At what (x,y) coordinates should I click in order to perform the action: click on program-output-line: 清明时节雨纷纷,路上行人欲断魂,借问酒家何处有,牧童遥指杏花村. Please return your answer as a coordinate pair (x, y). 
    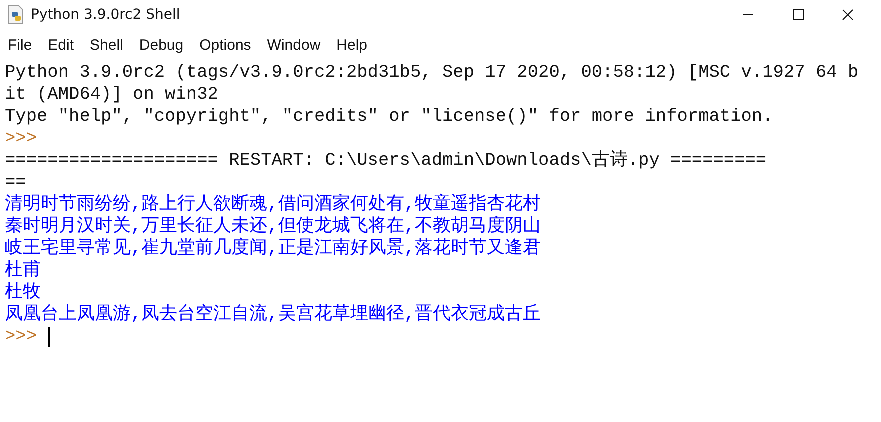
    Looking at the image, I should click on (273, 205).